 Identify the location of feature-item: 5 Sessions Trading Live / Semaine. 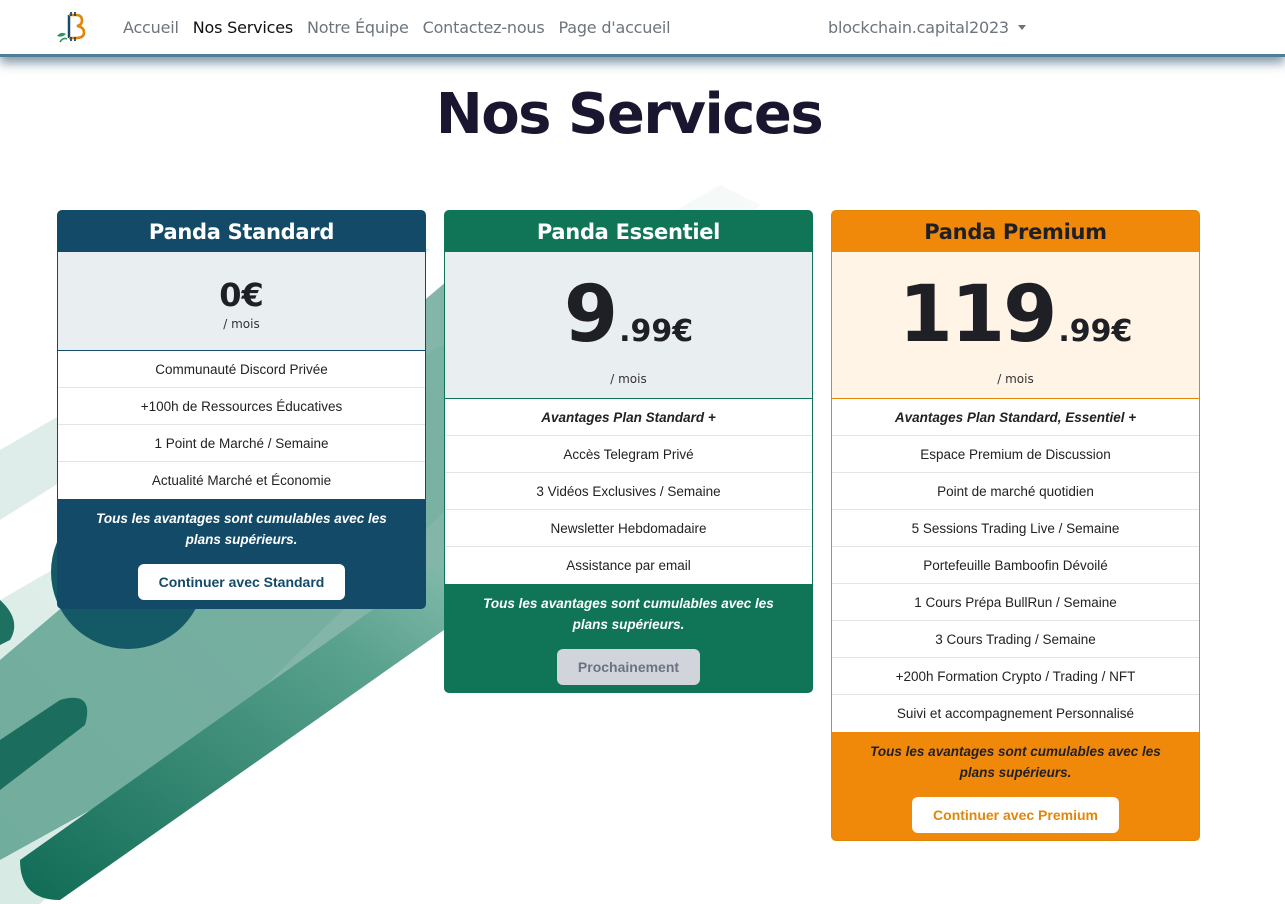
(1015, 528).